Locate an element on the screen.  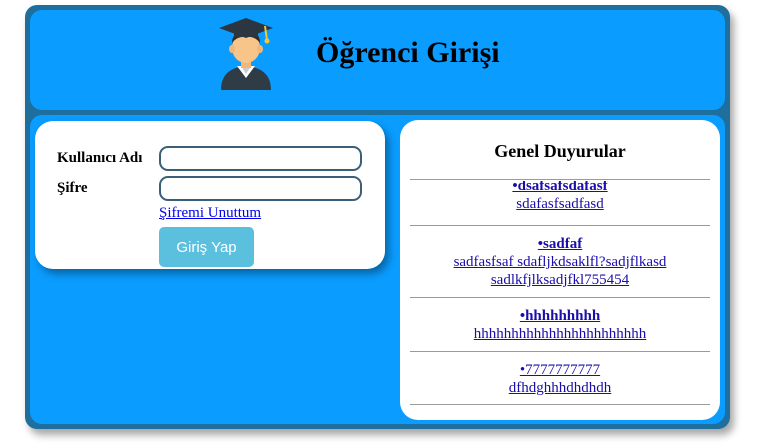
announcement-body: sdafasfsadfasd is located at coordinates (560, 204).